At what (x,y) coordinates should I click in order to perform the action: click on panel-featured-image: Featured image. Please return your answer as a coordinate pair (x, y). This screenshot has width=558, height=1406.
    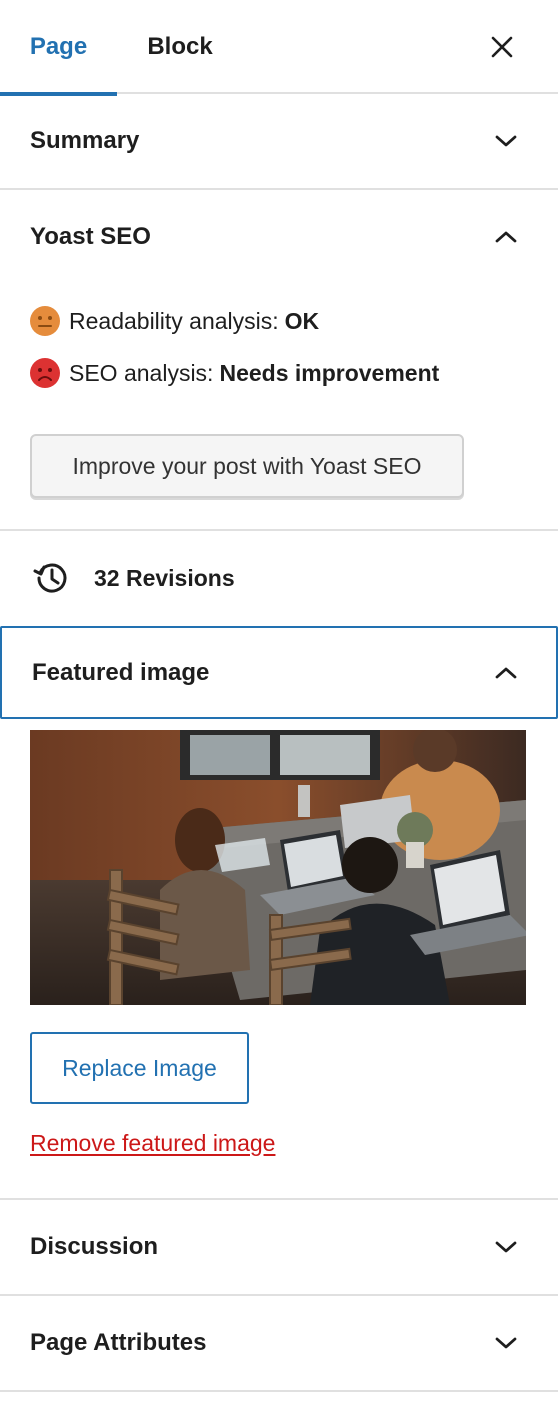
    Looking at the image, I should click on (279, 672).